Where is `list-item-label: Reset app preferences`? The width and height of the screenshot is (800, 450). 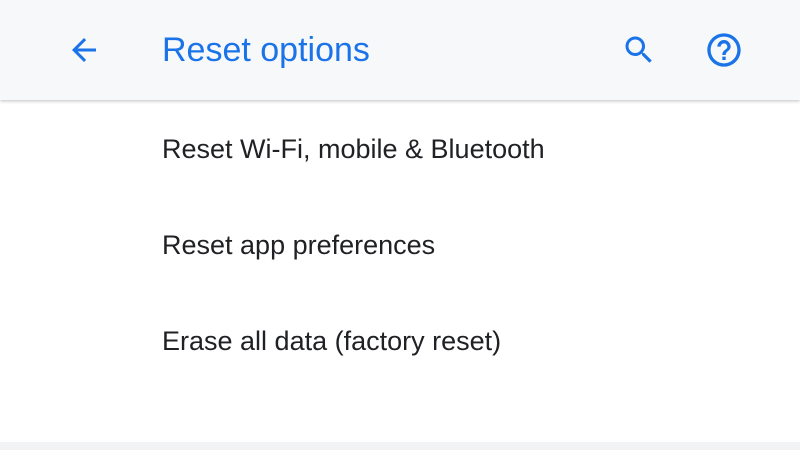
list-item-label: Reset app preferences is located at coordinates (299, 245).